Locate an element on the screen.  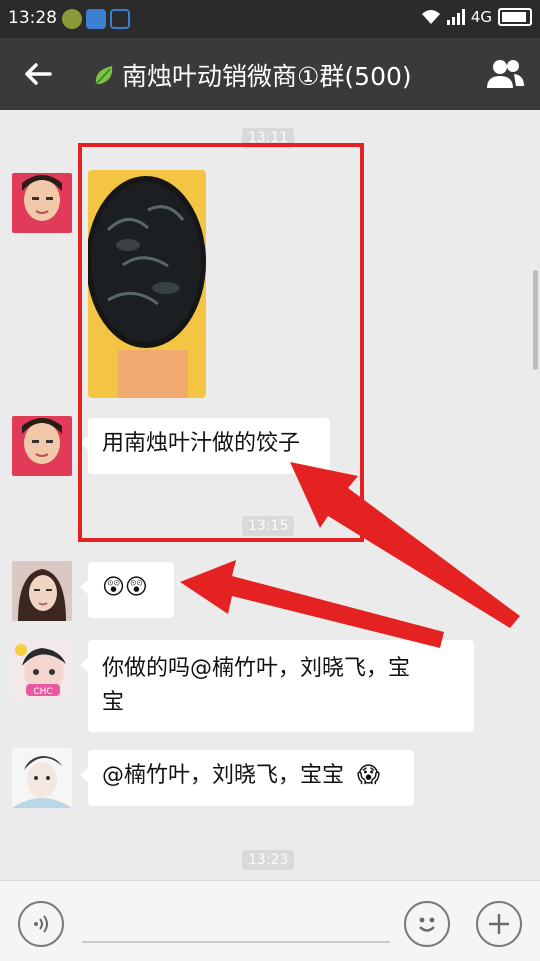
arrow-to-emoji is located at coordinates (312, 604).